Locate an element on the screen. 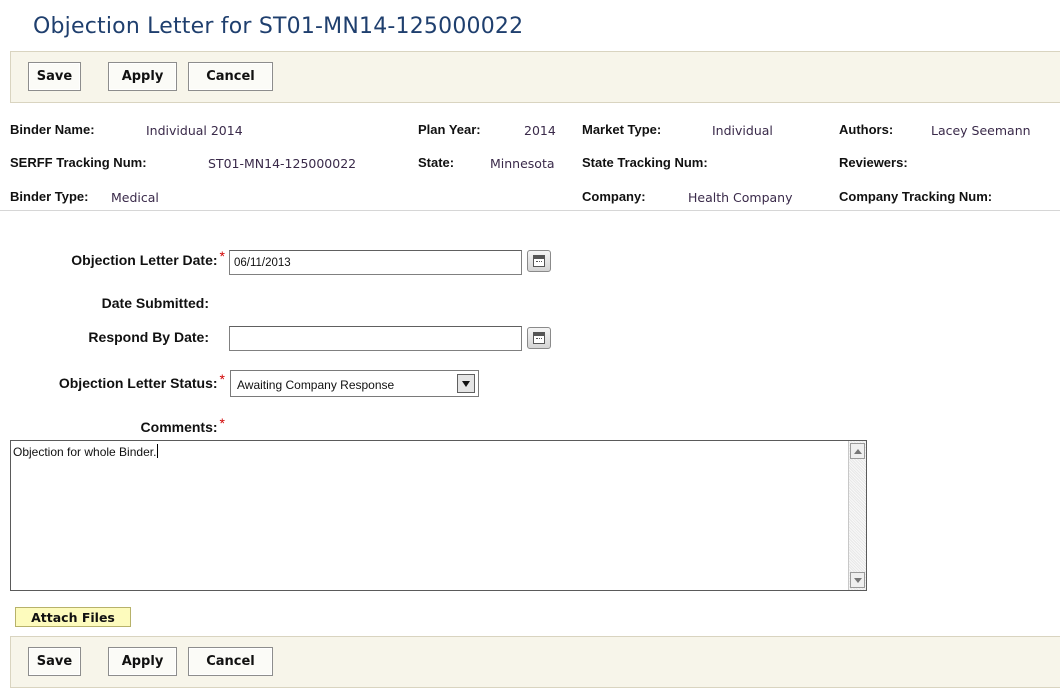 This screenshot has height=689, width=1060. state-tracking-label: State Tracking Num: is located at coordinates (645, 162).